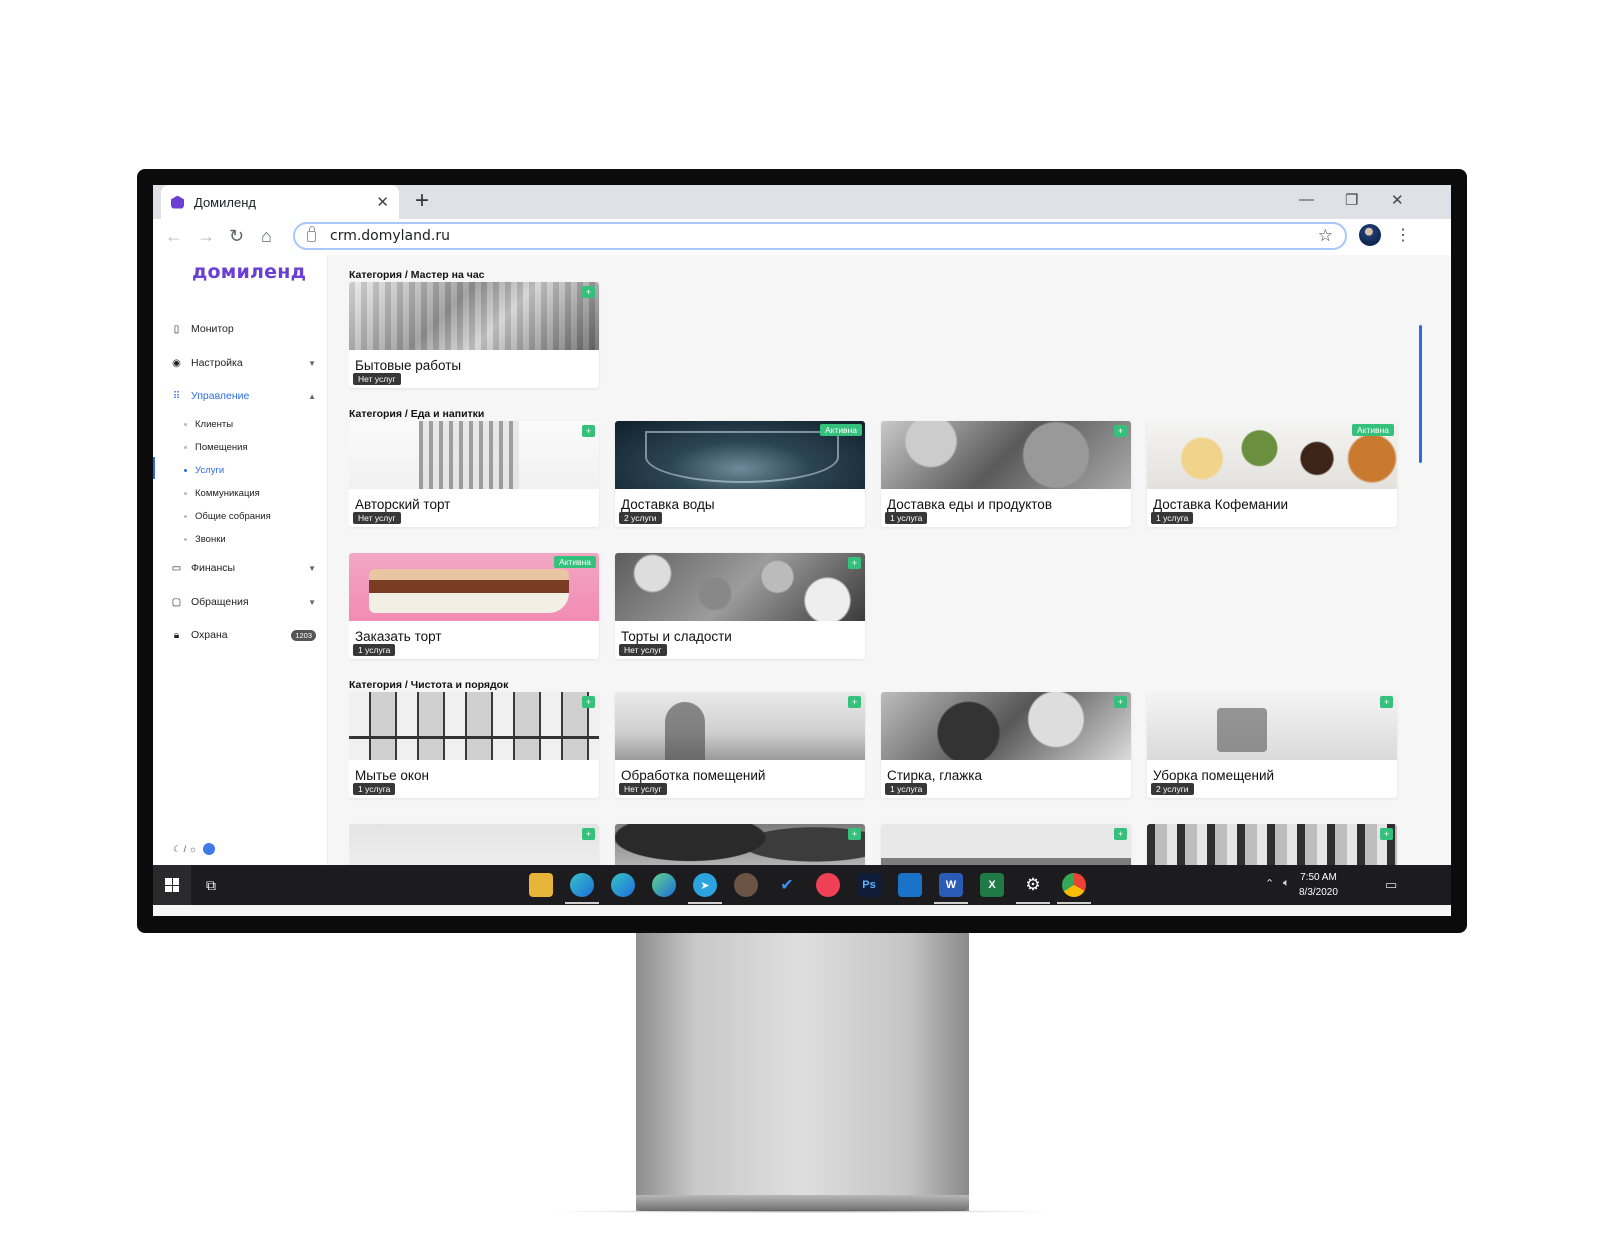 This screenshot has height=1252, width=1600. I want to click on active-indicator, so click(154, 468).